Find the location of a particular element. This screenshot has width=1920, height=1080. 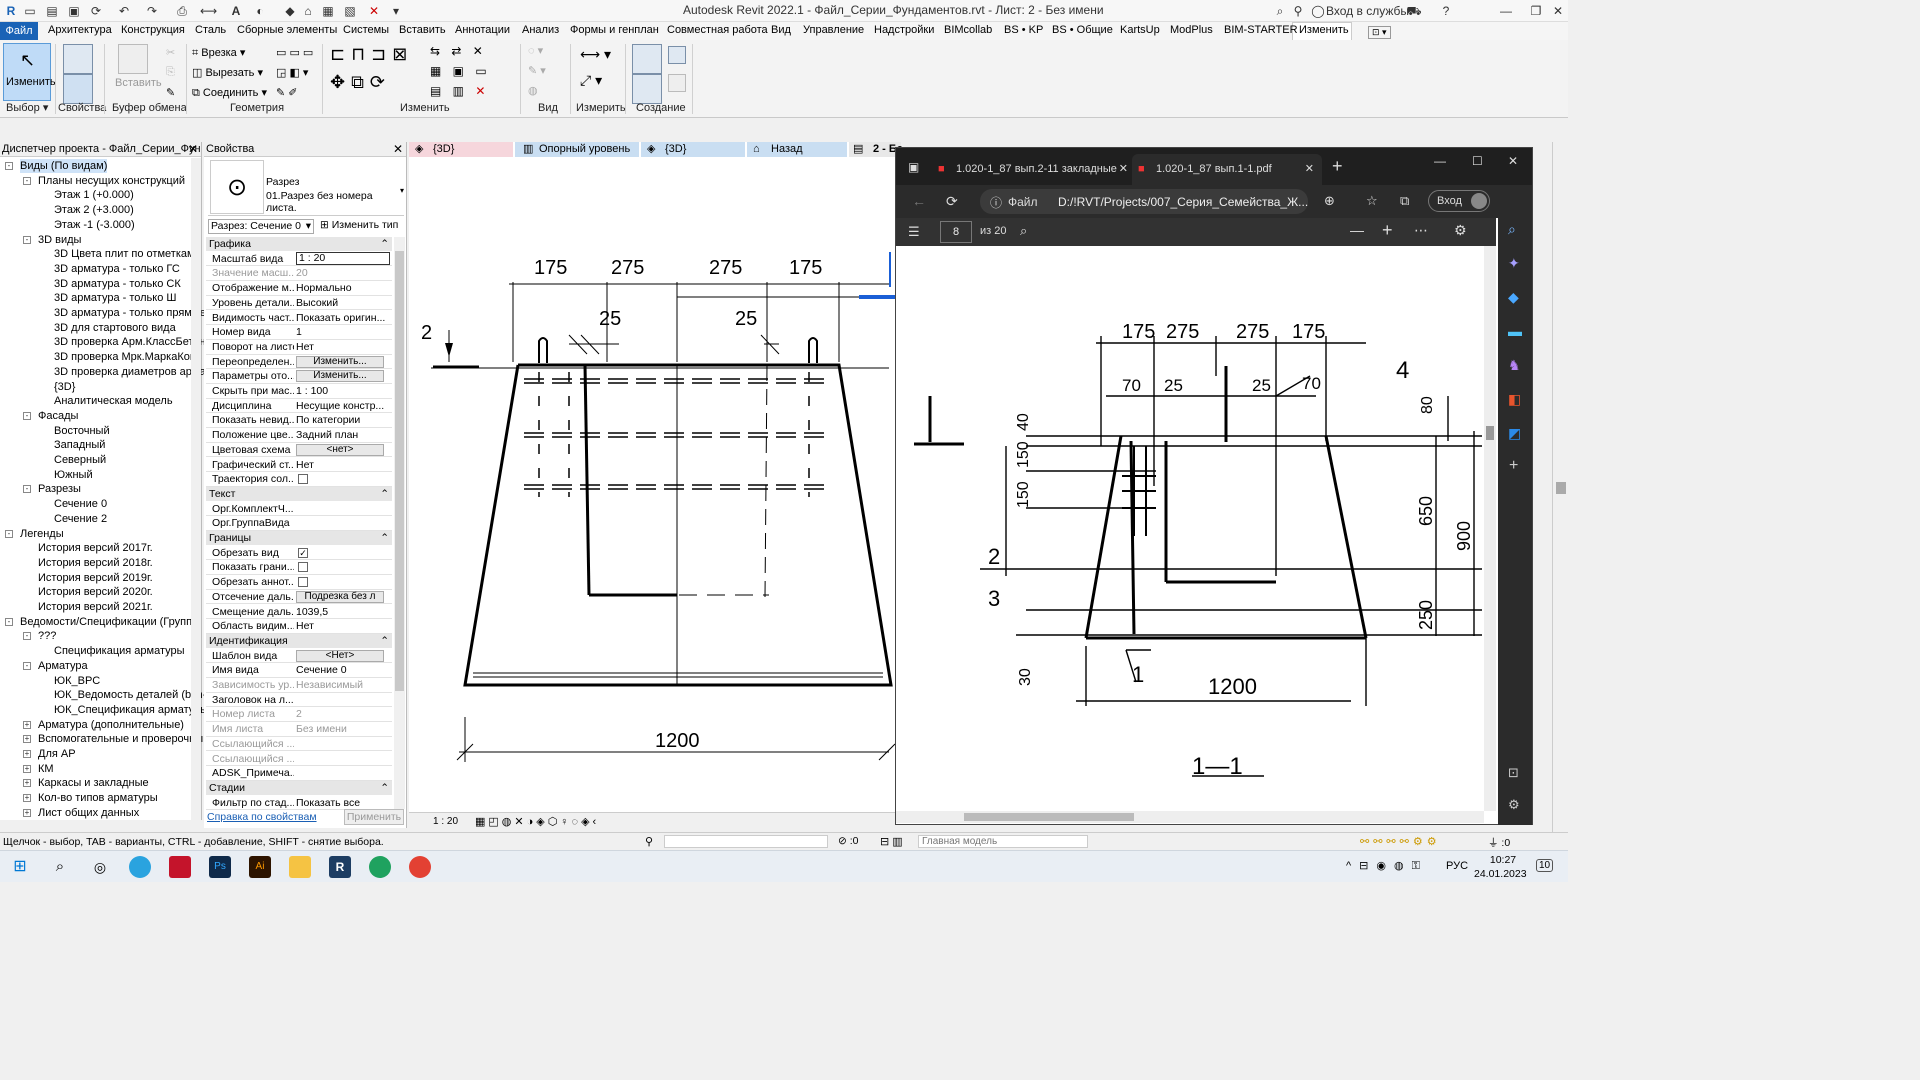

property-button: <Нет> is located at coordinates (340, 655).